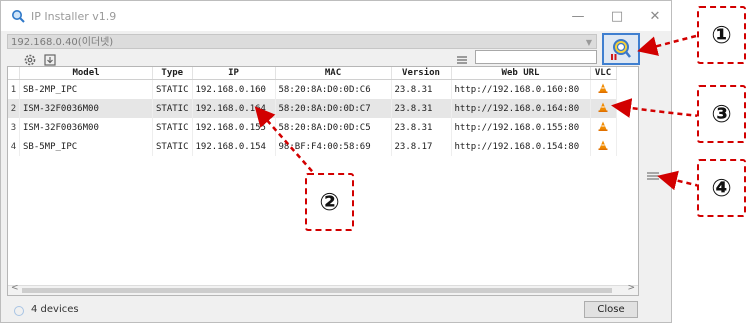 This screenshot has width=749, height=323. Describe the element at coordinates (721, 114) in the screenshot. I see `callout-3: ③` at that location.